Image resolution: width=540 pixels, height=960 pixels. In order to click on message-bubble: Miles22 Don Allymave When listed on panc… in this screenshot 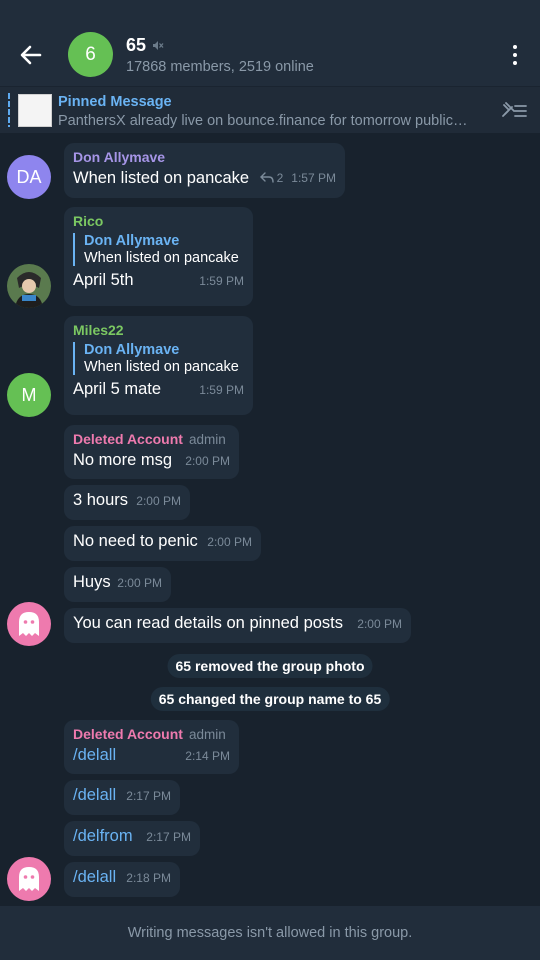, I will do `click(158, 365)`.